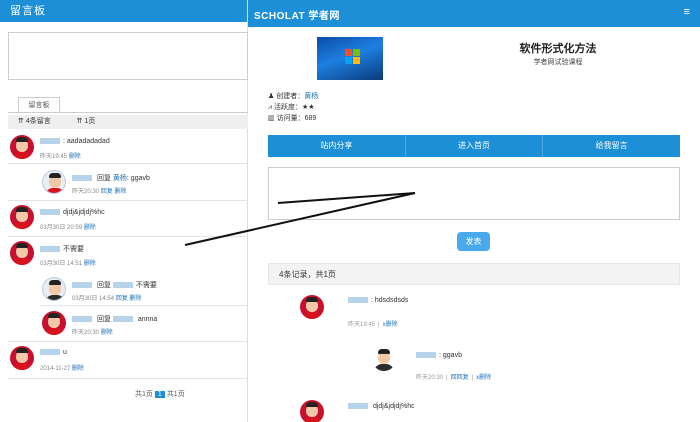 Image resolution: width=700 pixels, height=422 pixels. What do you see at coordinates (271, 96) in the screenshot?
I see `user-icon: ♟` at bounding box center [271, 96].